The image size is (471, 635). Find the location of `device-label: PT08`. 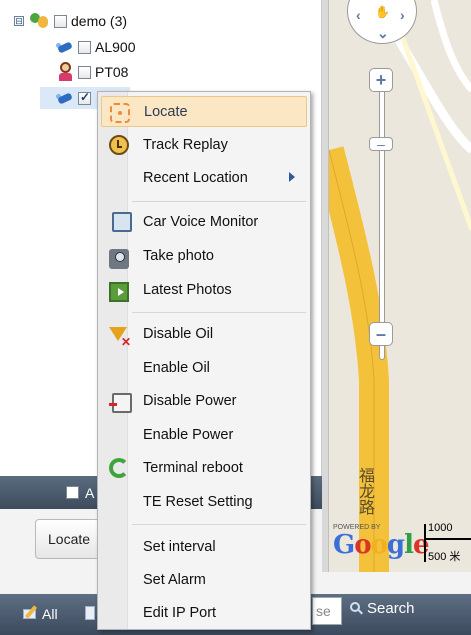

device-label: PT08 is located at coordinates (112, 72).